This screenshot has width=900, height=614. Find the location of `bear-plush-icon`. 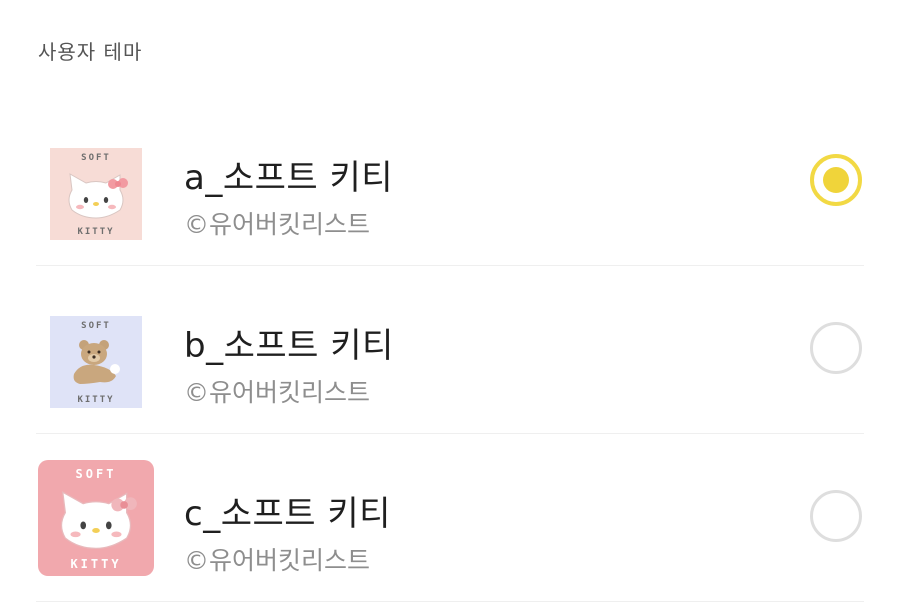

bear-plush-icon is located at coordinates (96, 362).